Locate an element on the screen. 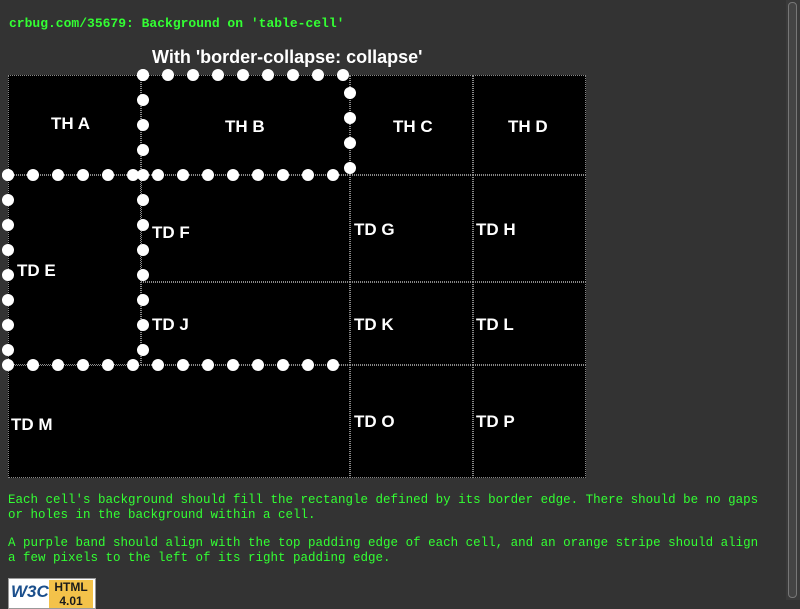 This screenshot has width=800, height=609. cell-label: TD G is located at coordinates (374, 229).